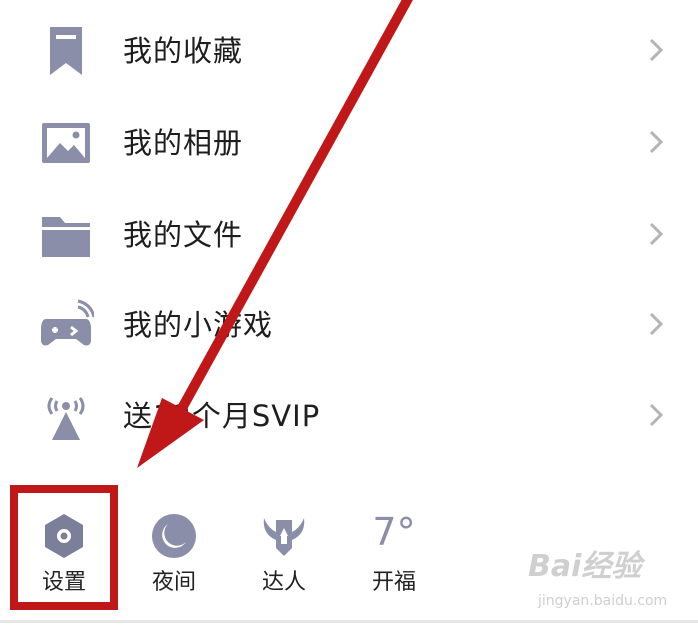 The width and height of the screenshot is (698, 634). What do you see at coordinates (349, 415) in the screenshot?
I see `menu-item-svip: 送12个月SVIP` at bounding box center [349, 415].